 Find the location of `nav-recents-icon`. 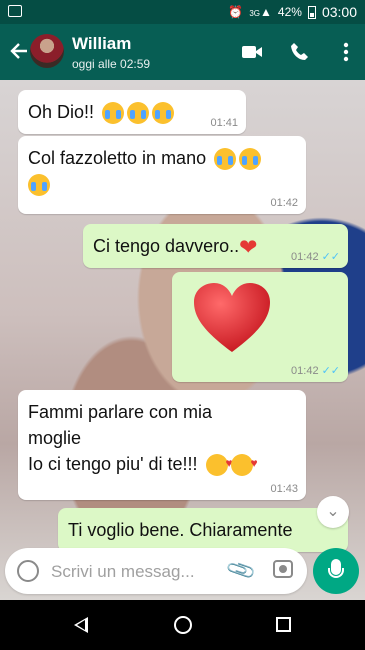

nav-recents-icon is located at coordinates (283, 624).